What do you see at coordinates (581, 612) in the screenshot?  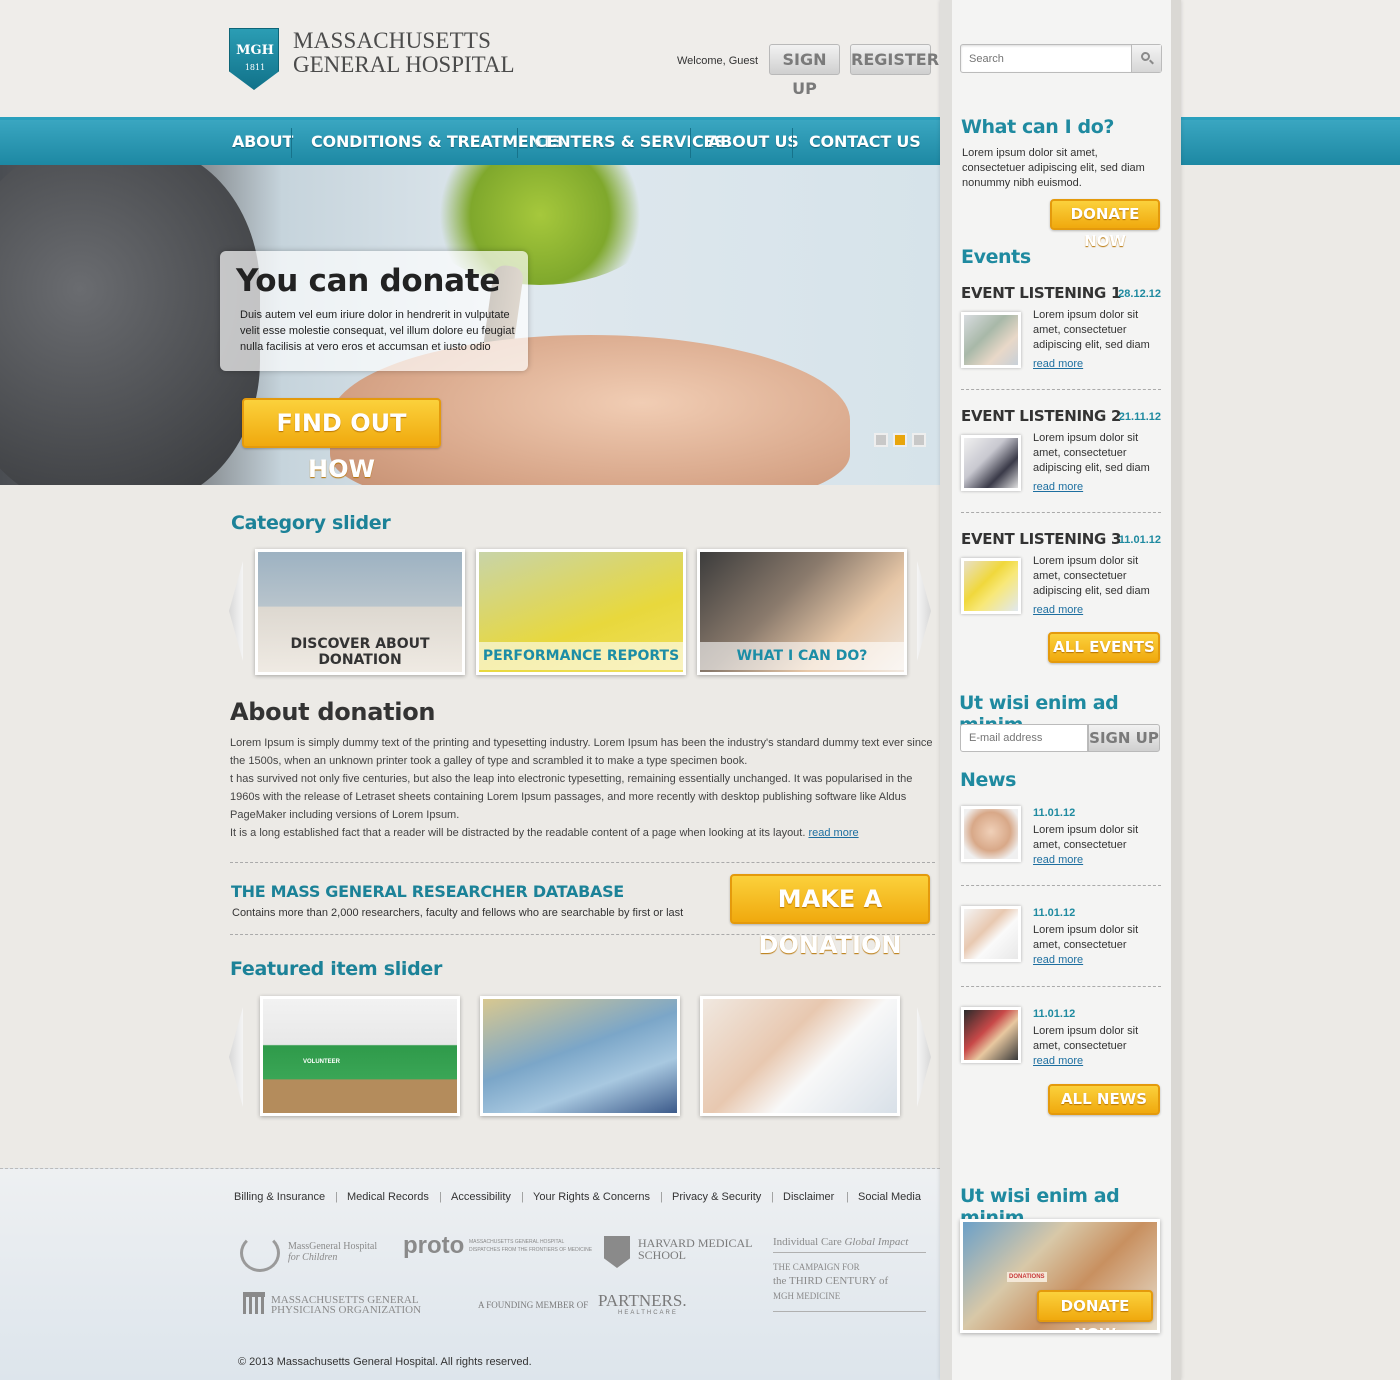 I see `category-tile-reports: PERFORMANCE REPORTS` at bounding box center [581, 612].